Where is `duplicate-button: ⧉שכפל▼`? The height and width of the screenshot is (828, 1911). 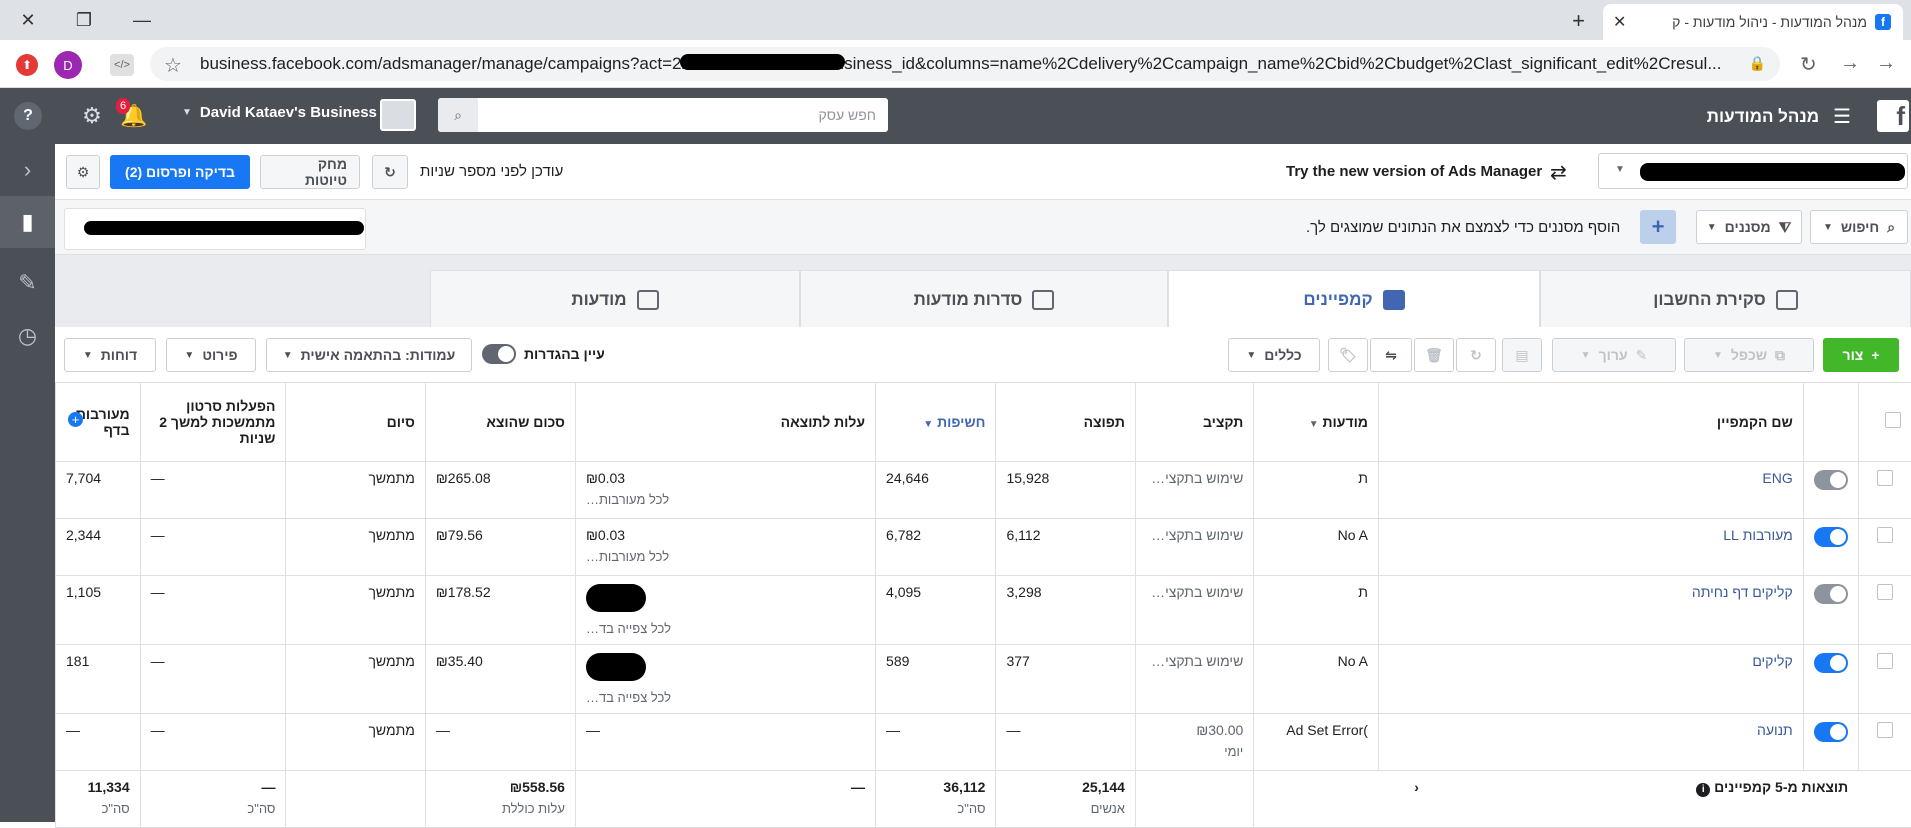
duplicate-button: ⧉שכפל▼ is located at coordinates (1749, 355).